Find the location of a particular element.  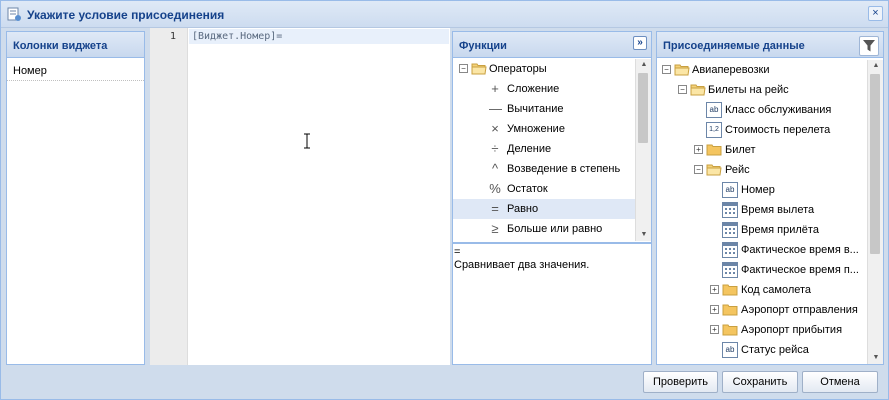

line-gutter: 1 is located at coordinates (169, 196).